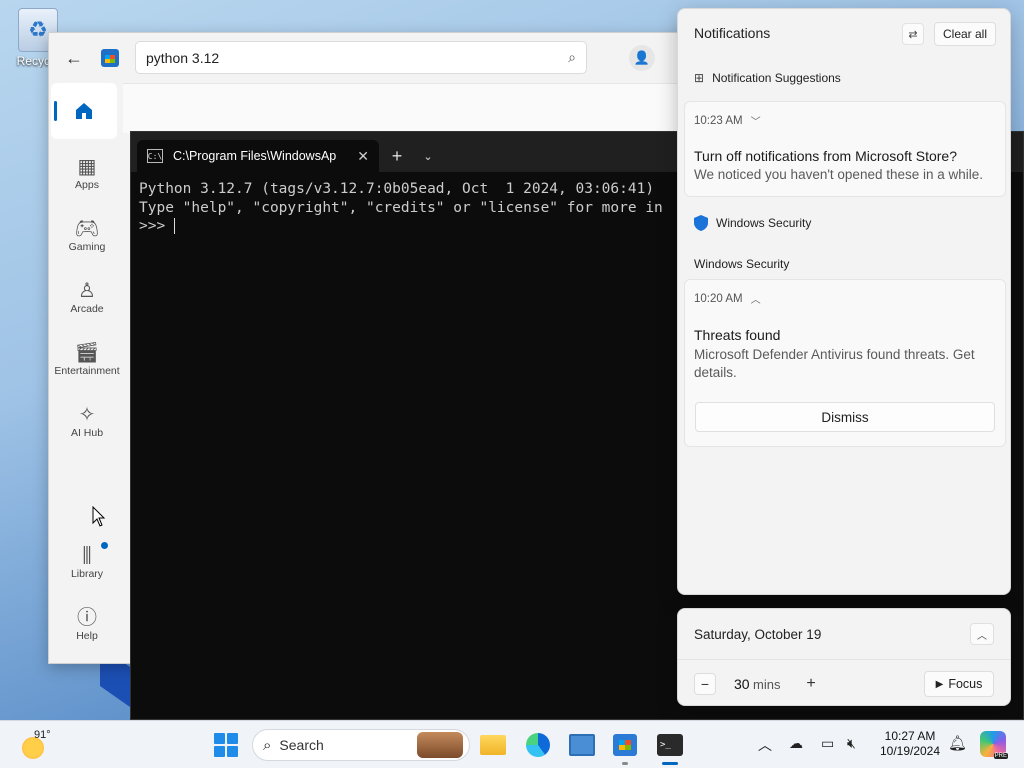 The image size is (1024, 768). I want to click on notification-time: 10:23 AM ﹀, so click(727, 121).